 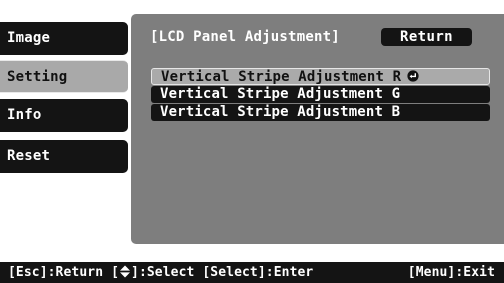 I want to click on option-vertical-stripe-g: Vertical Stripe Adjustment G, so click(x=320, y=94).